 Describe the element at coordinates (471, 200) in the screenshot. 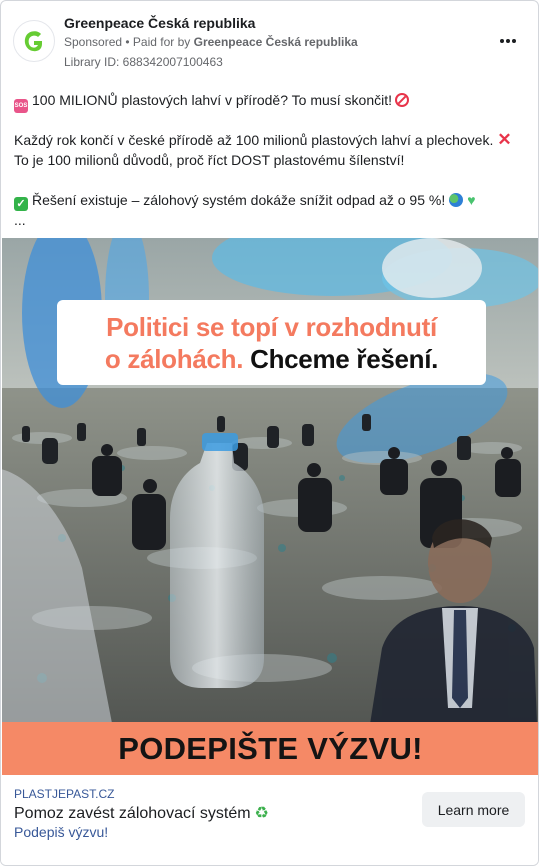

I see `green-heart-icon: ♥` at that location.